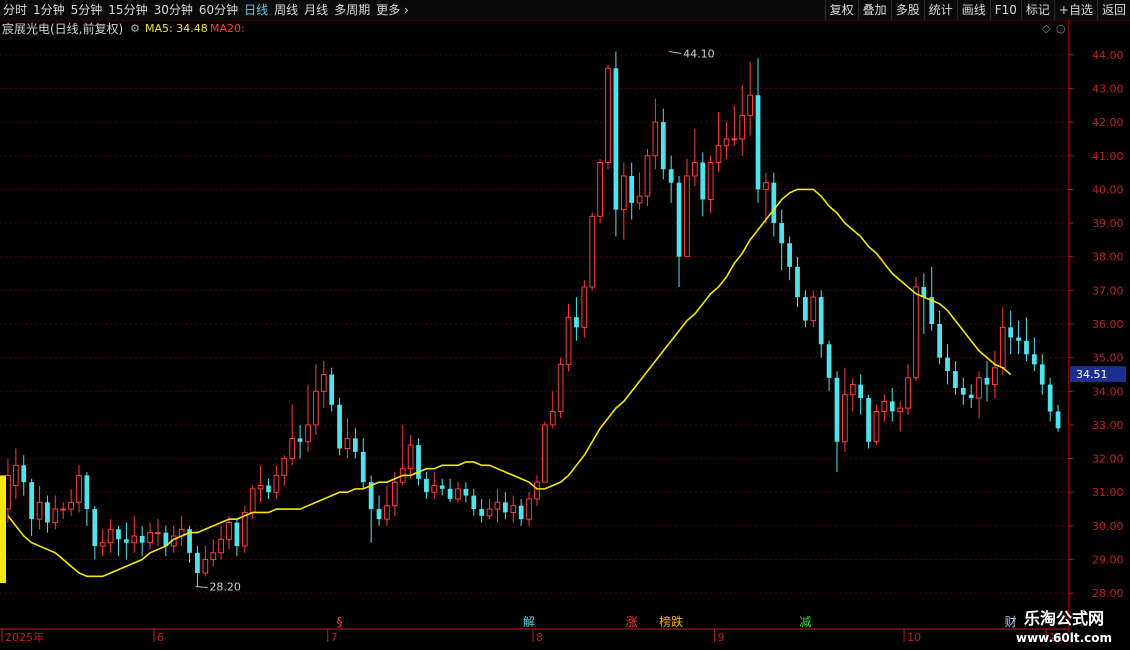 This screenshot has width=1130, height=650. What do you see at coordinates (1108, 257) in the screenshot?
I see `y-tick-label: 38.00` at bounding box center [1108, 257].